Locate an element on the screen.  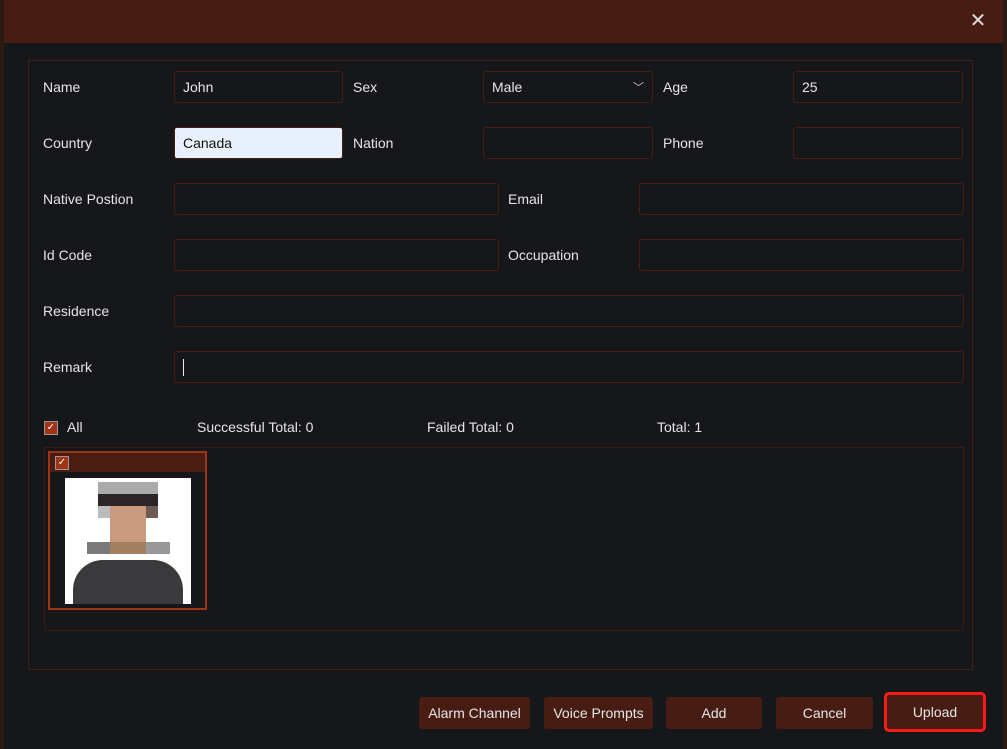
country-input is located at coordinates (258, 143).